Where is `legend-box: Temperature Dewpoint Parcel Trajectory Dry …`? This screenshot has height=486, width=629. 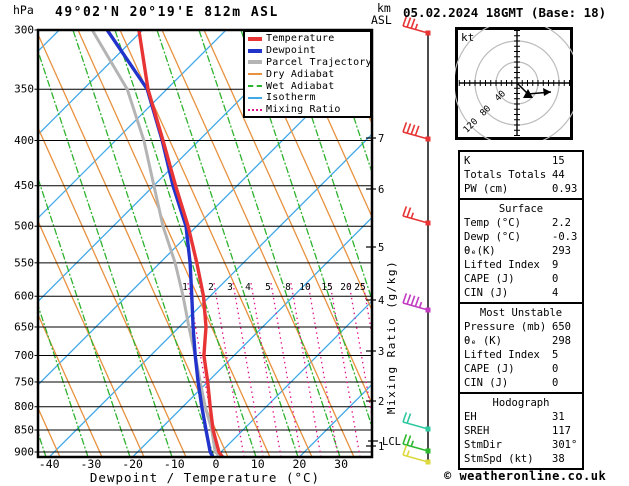 legend-box: Temperature Dewpoint Parcel Trajectory Dry … is located at coordinates (307, 74).